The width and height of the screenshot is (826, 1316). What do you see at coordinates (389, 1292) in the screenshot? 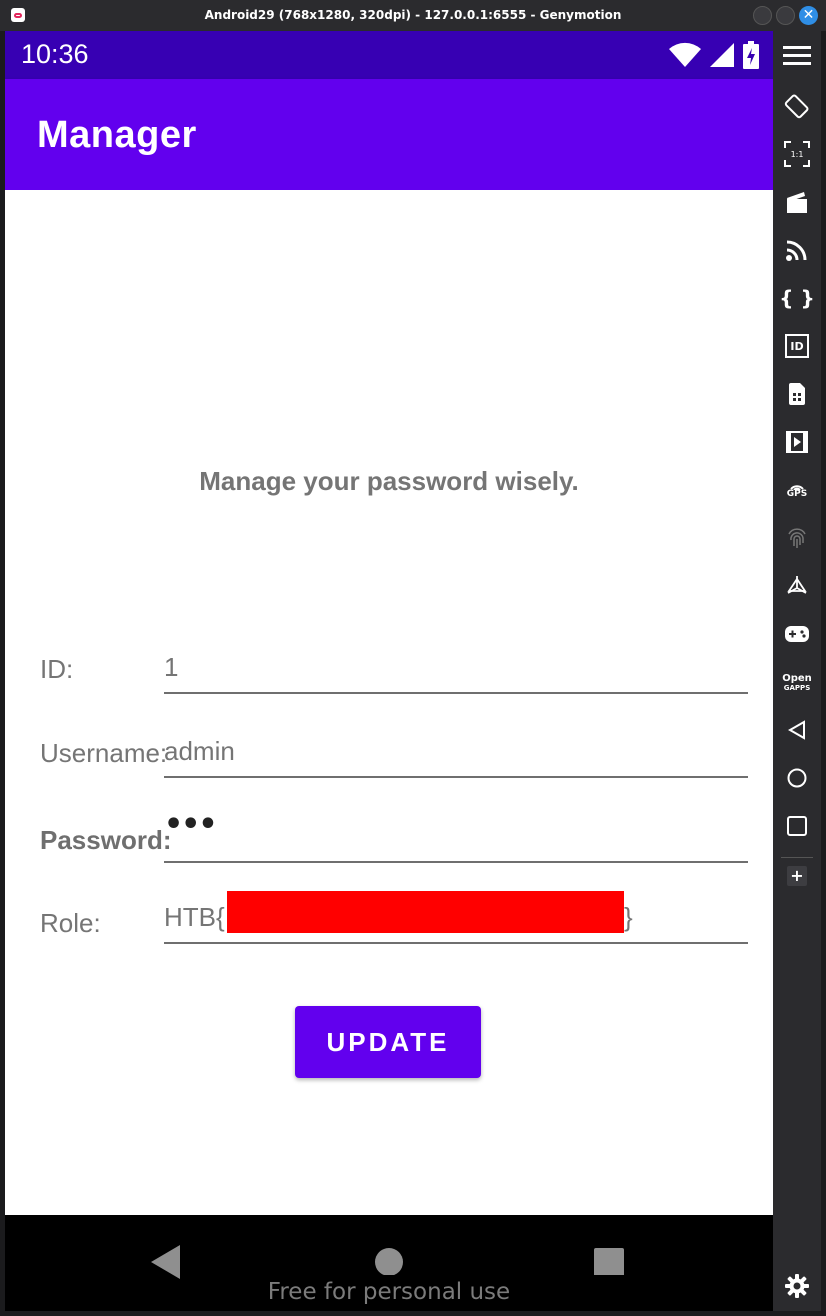
I see `watermark-text: Free for personal use` at bounding box center [389, 1292].